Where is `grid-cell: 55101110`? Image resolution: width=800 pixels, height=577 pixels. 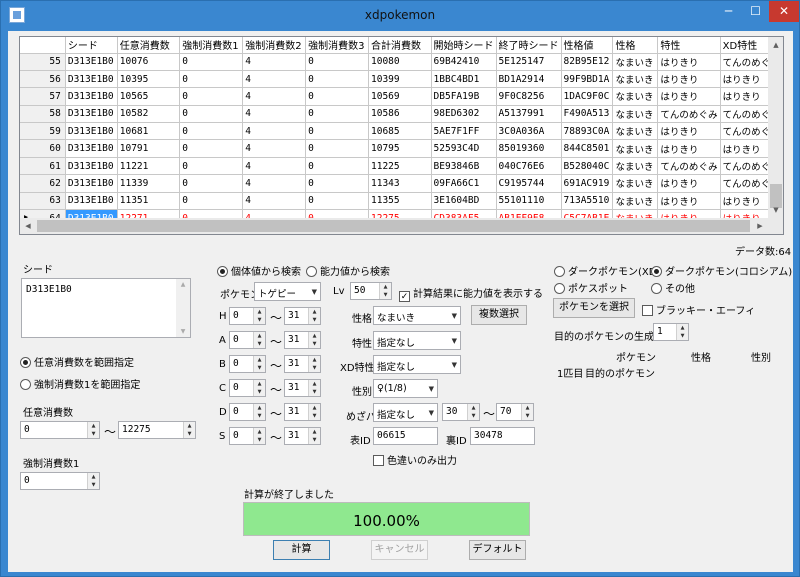 grid-cell: 55101110 is located at coordinates (529, 201).